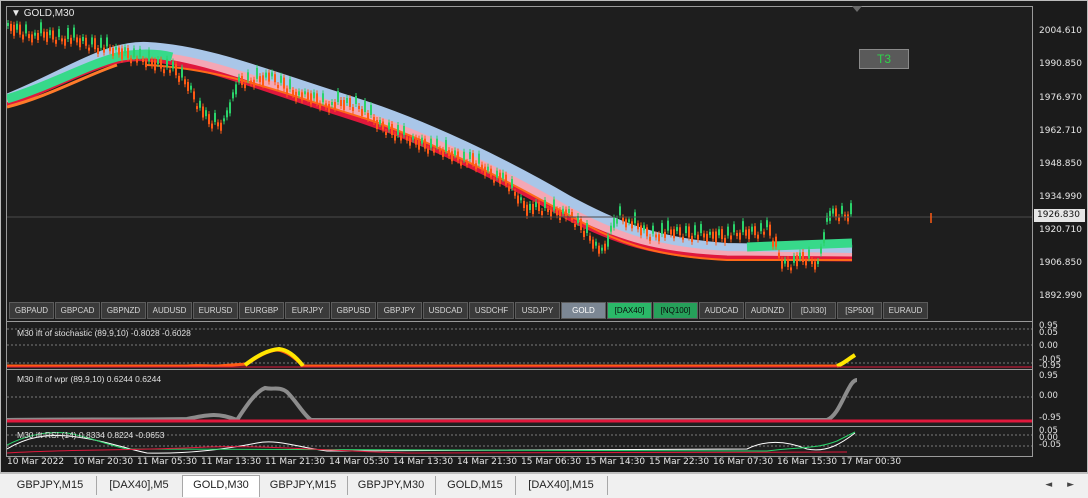 The image size is (1088, 498). I want to click on symbol-button-eurusd: EURUSD, so click(215, 310).